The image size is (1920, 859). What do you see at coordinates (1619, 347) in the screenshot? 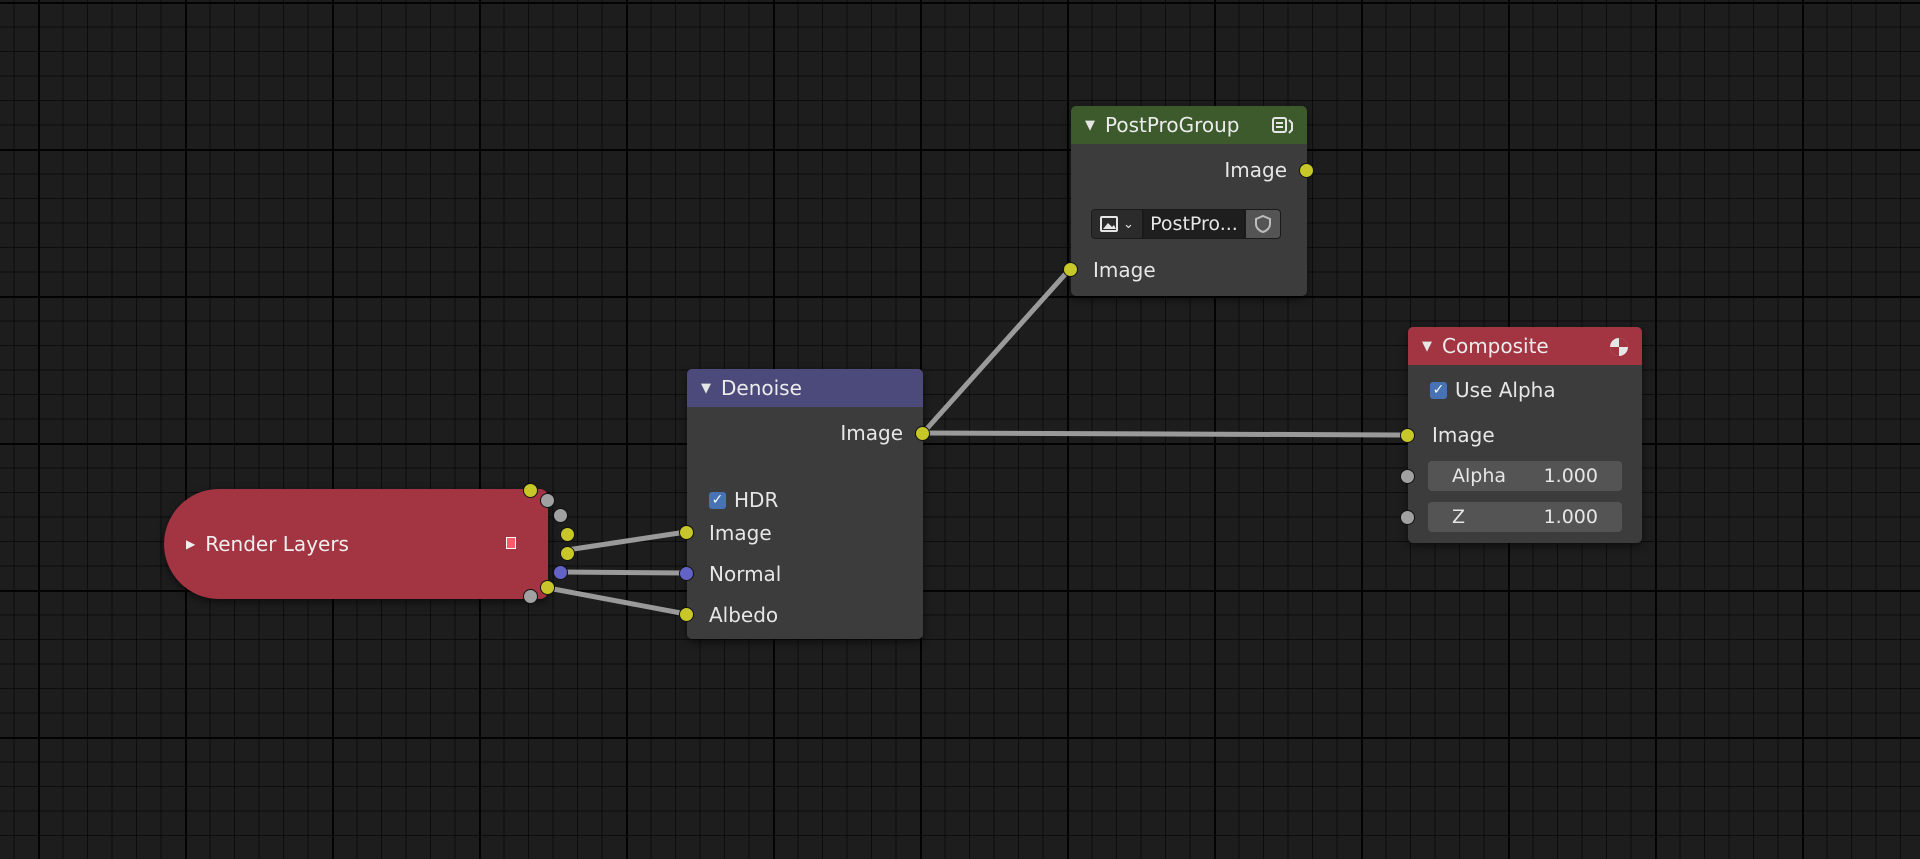
I see `render-globe-icon` at bounding box center [1619, 347].